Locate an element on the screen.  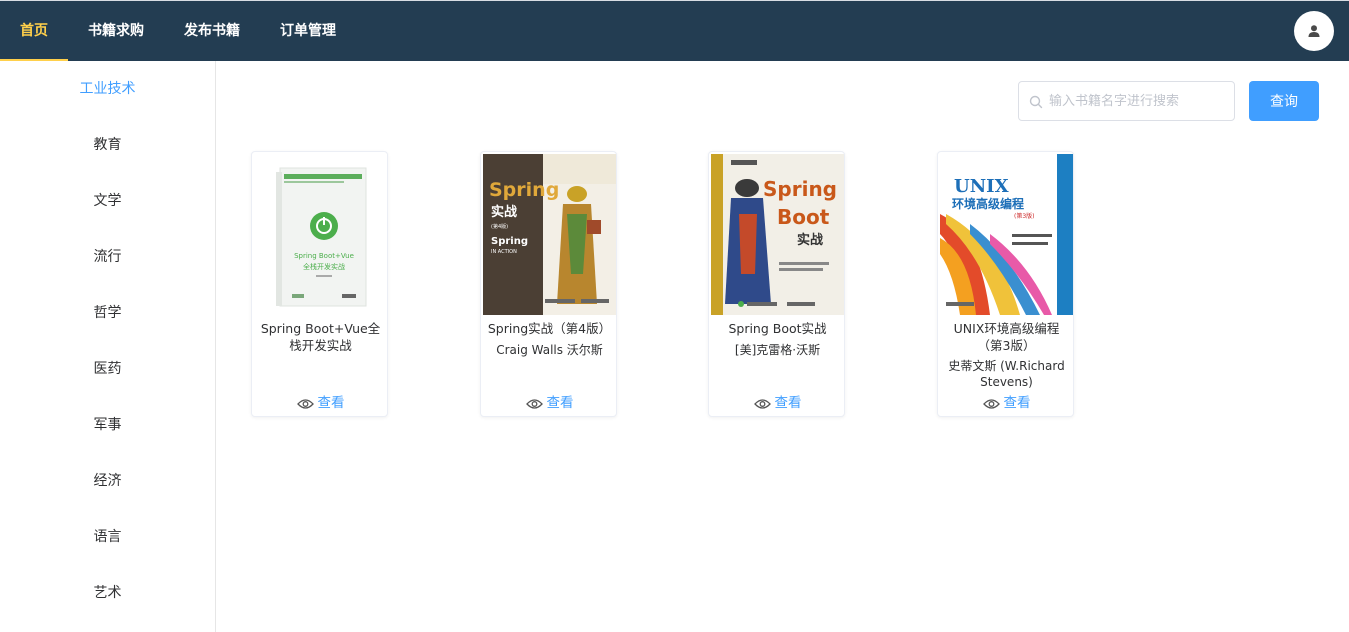
book-author: Craig Walls 沃尔斯 is located at coordinates (549, 350).